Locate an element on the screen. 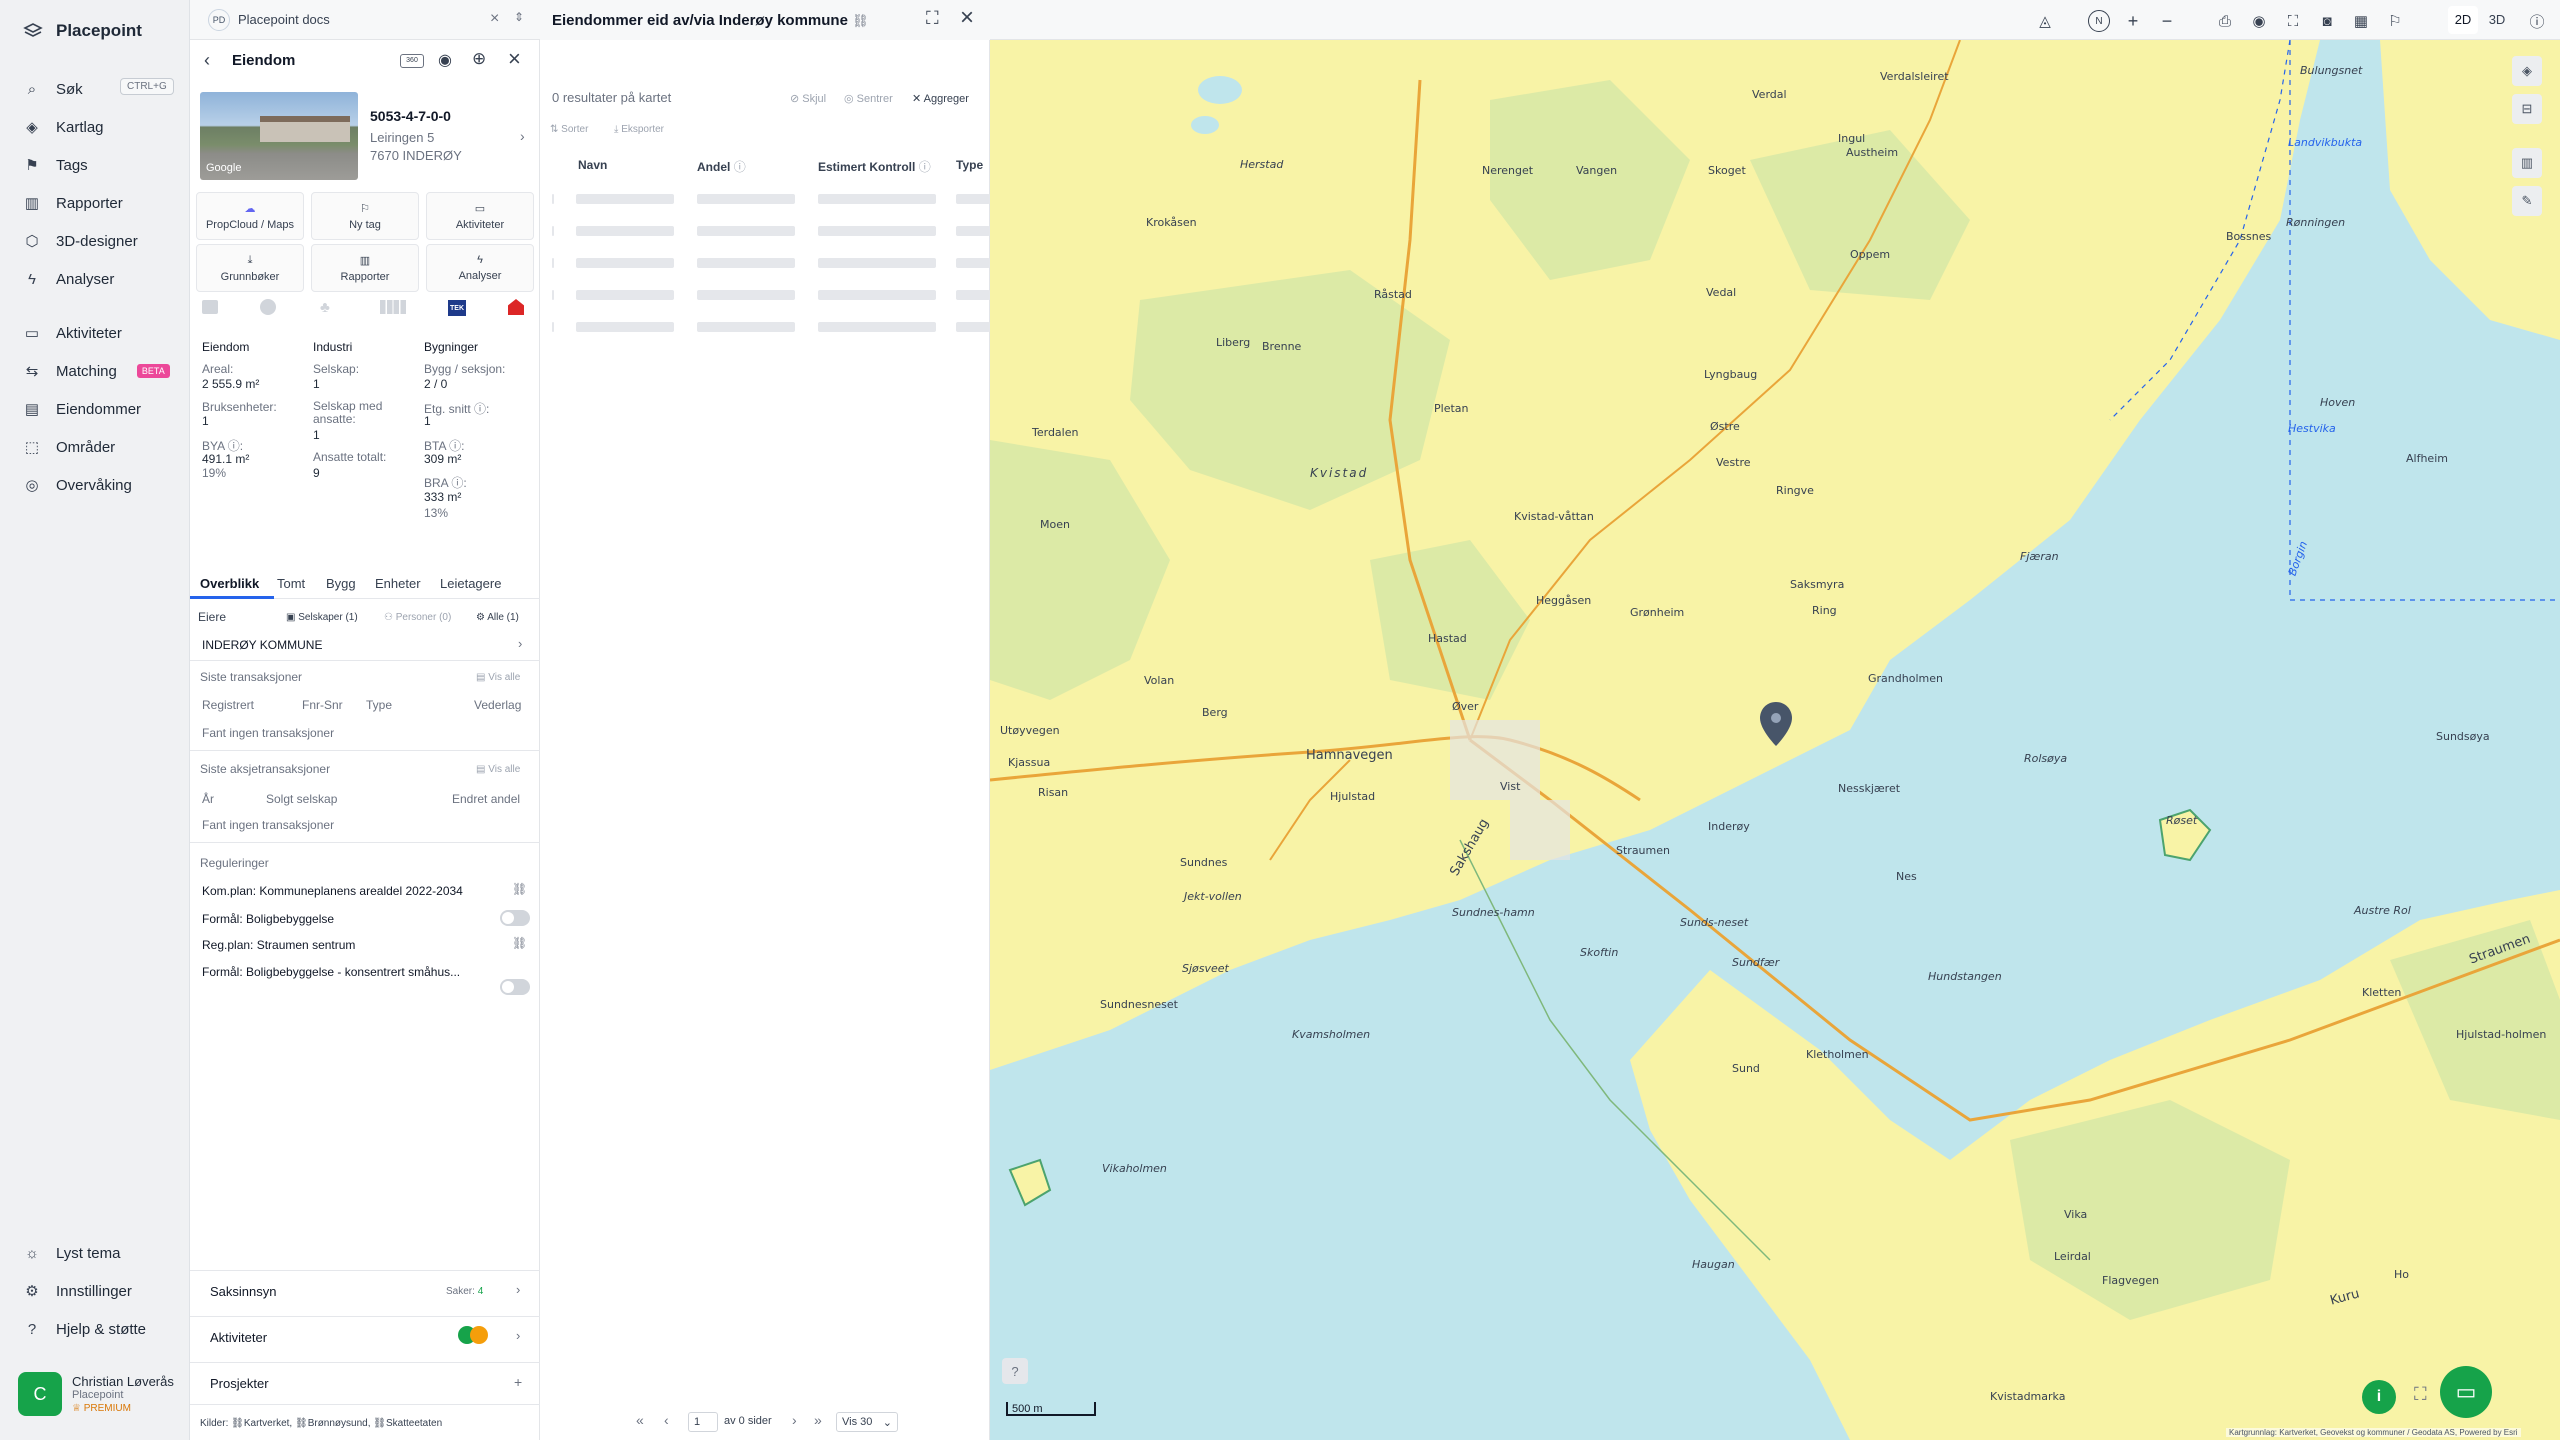 This screenshot has height=1440, width=2560. col-navn: Navn is located at coordinates (592, 165).